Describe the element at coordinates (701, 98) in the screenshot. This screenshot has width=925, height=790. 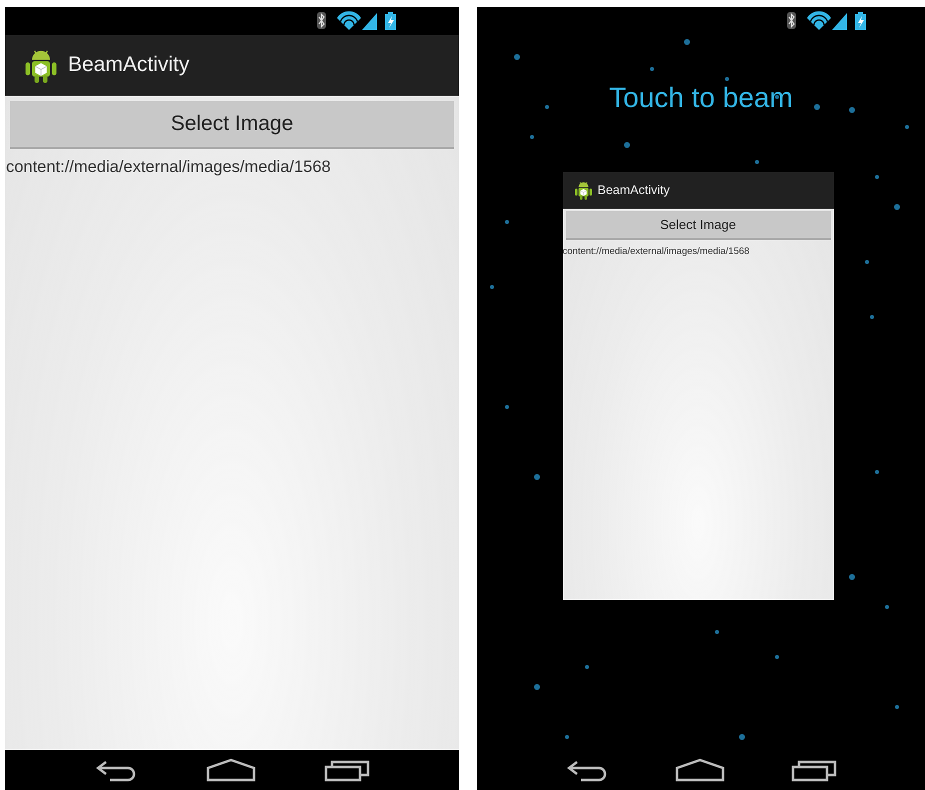
I see `beam-prompt: Touch to beam` at that location.